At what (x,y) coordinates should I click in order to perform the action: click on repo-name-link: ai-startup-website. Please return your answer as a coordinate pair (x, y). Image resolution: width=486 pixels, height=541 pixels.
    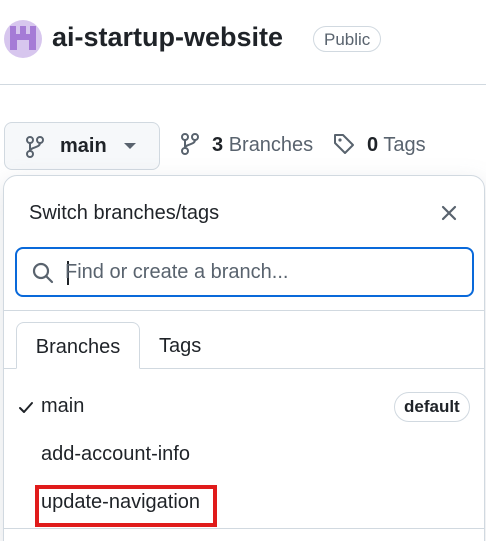
    Looking at the image, I should click on (167, 37).